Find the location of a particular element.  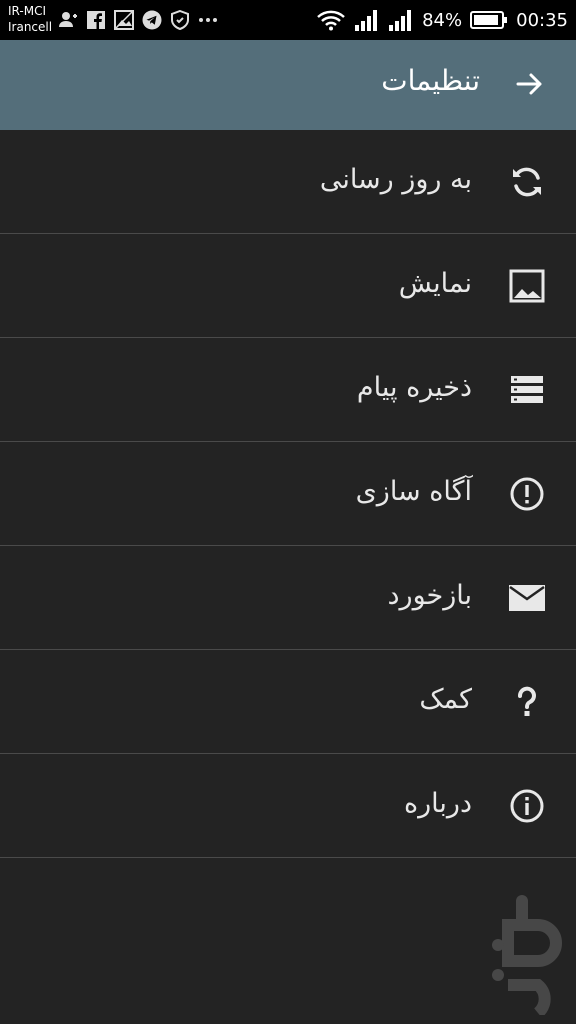

alert-icon is located at coordinates (527, 494).